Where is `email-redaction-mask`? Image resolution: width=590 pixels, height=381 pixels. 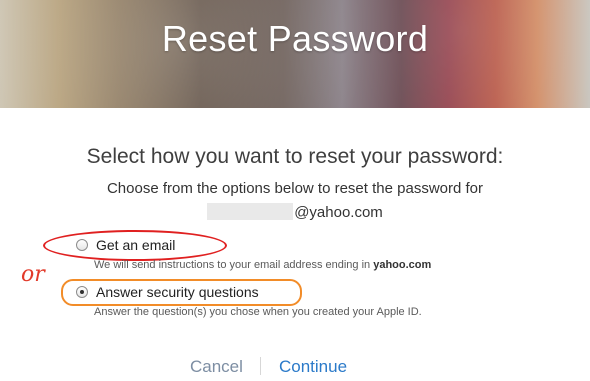 email-redaction-mask is located at coordinates (250, 211).